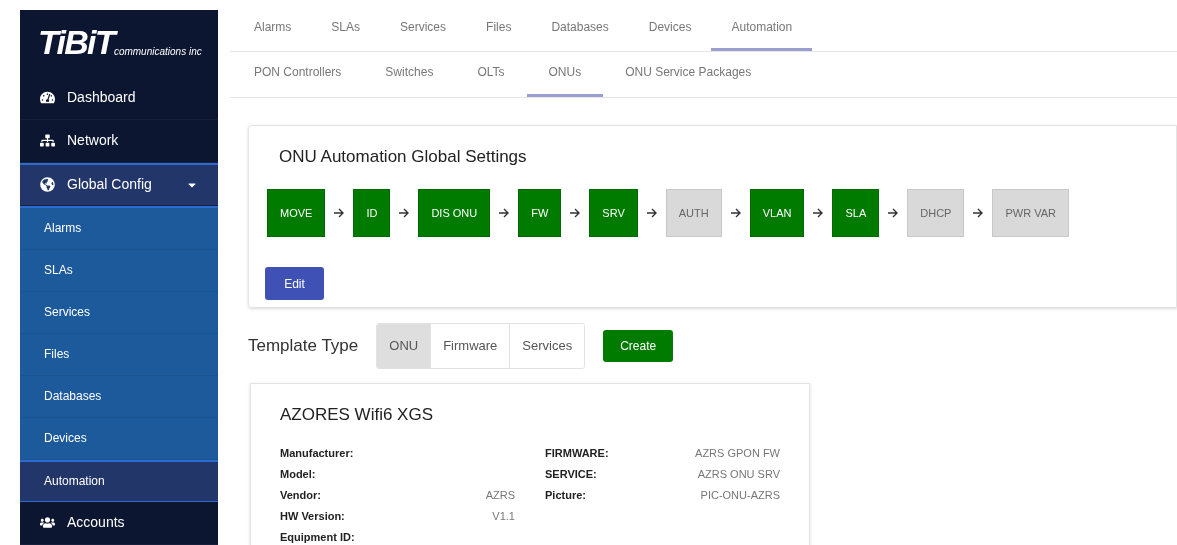  Describe the element at coordinates (737, 453) in the screenshot. I see `field-value: AZRS GPON FW` at that location.